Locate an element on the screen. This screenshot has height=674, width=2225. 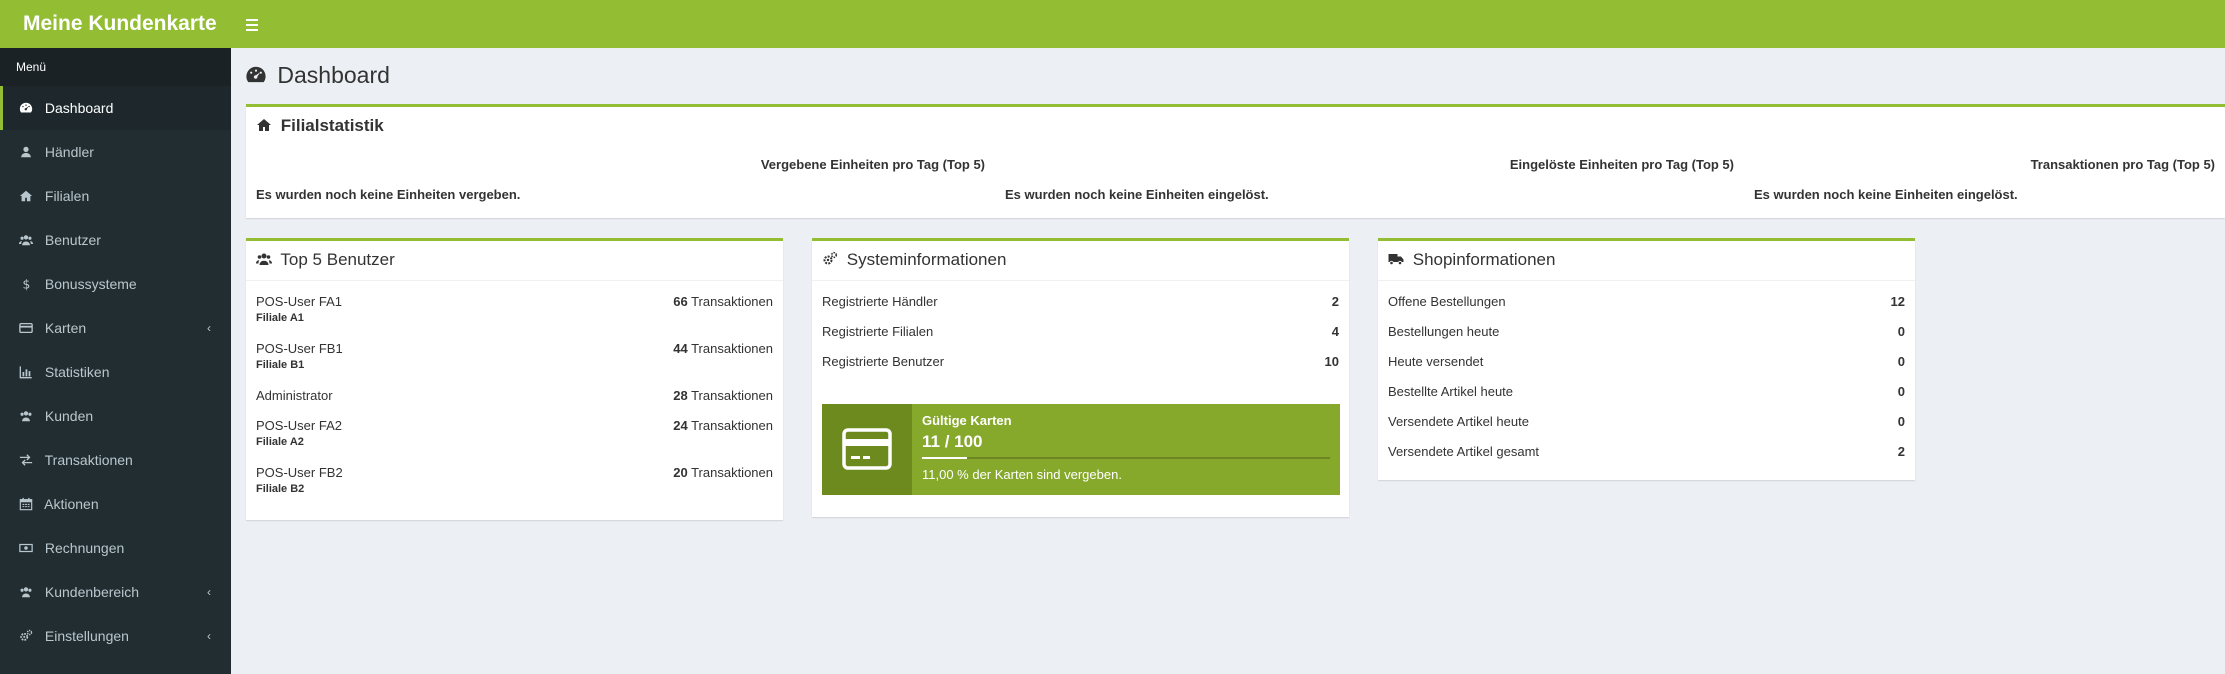
list-item: Bestellte Artikel heute 0 is located at coordinates (1646, 394).